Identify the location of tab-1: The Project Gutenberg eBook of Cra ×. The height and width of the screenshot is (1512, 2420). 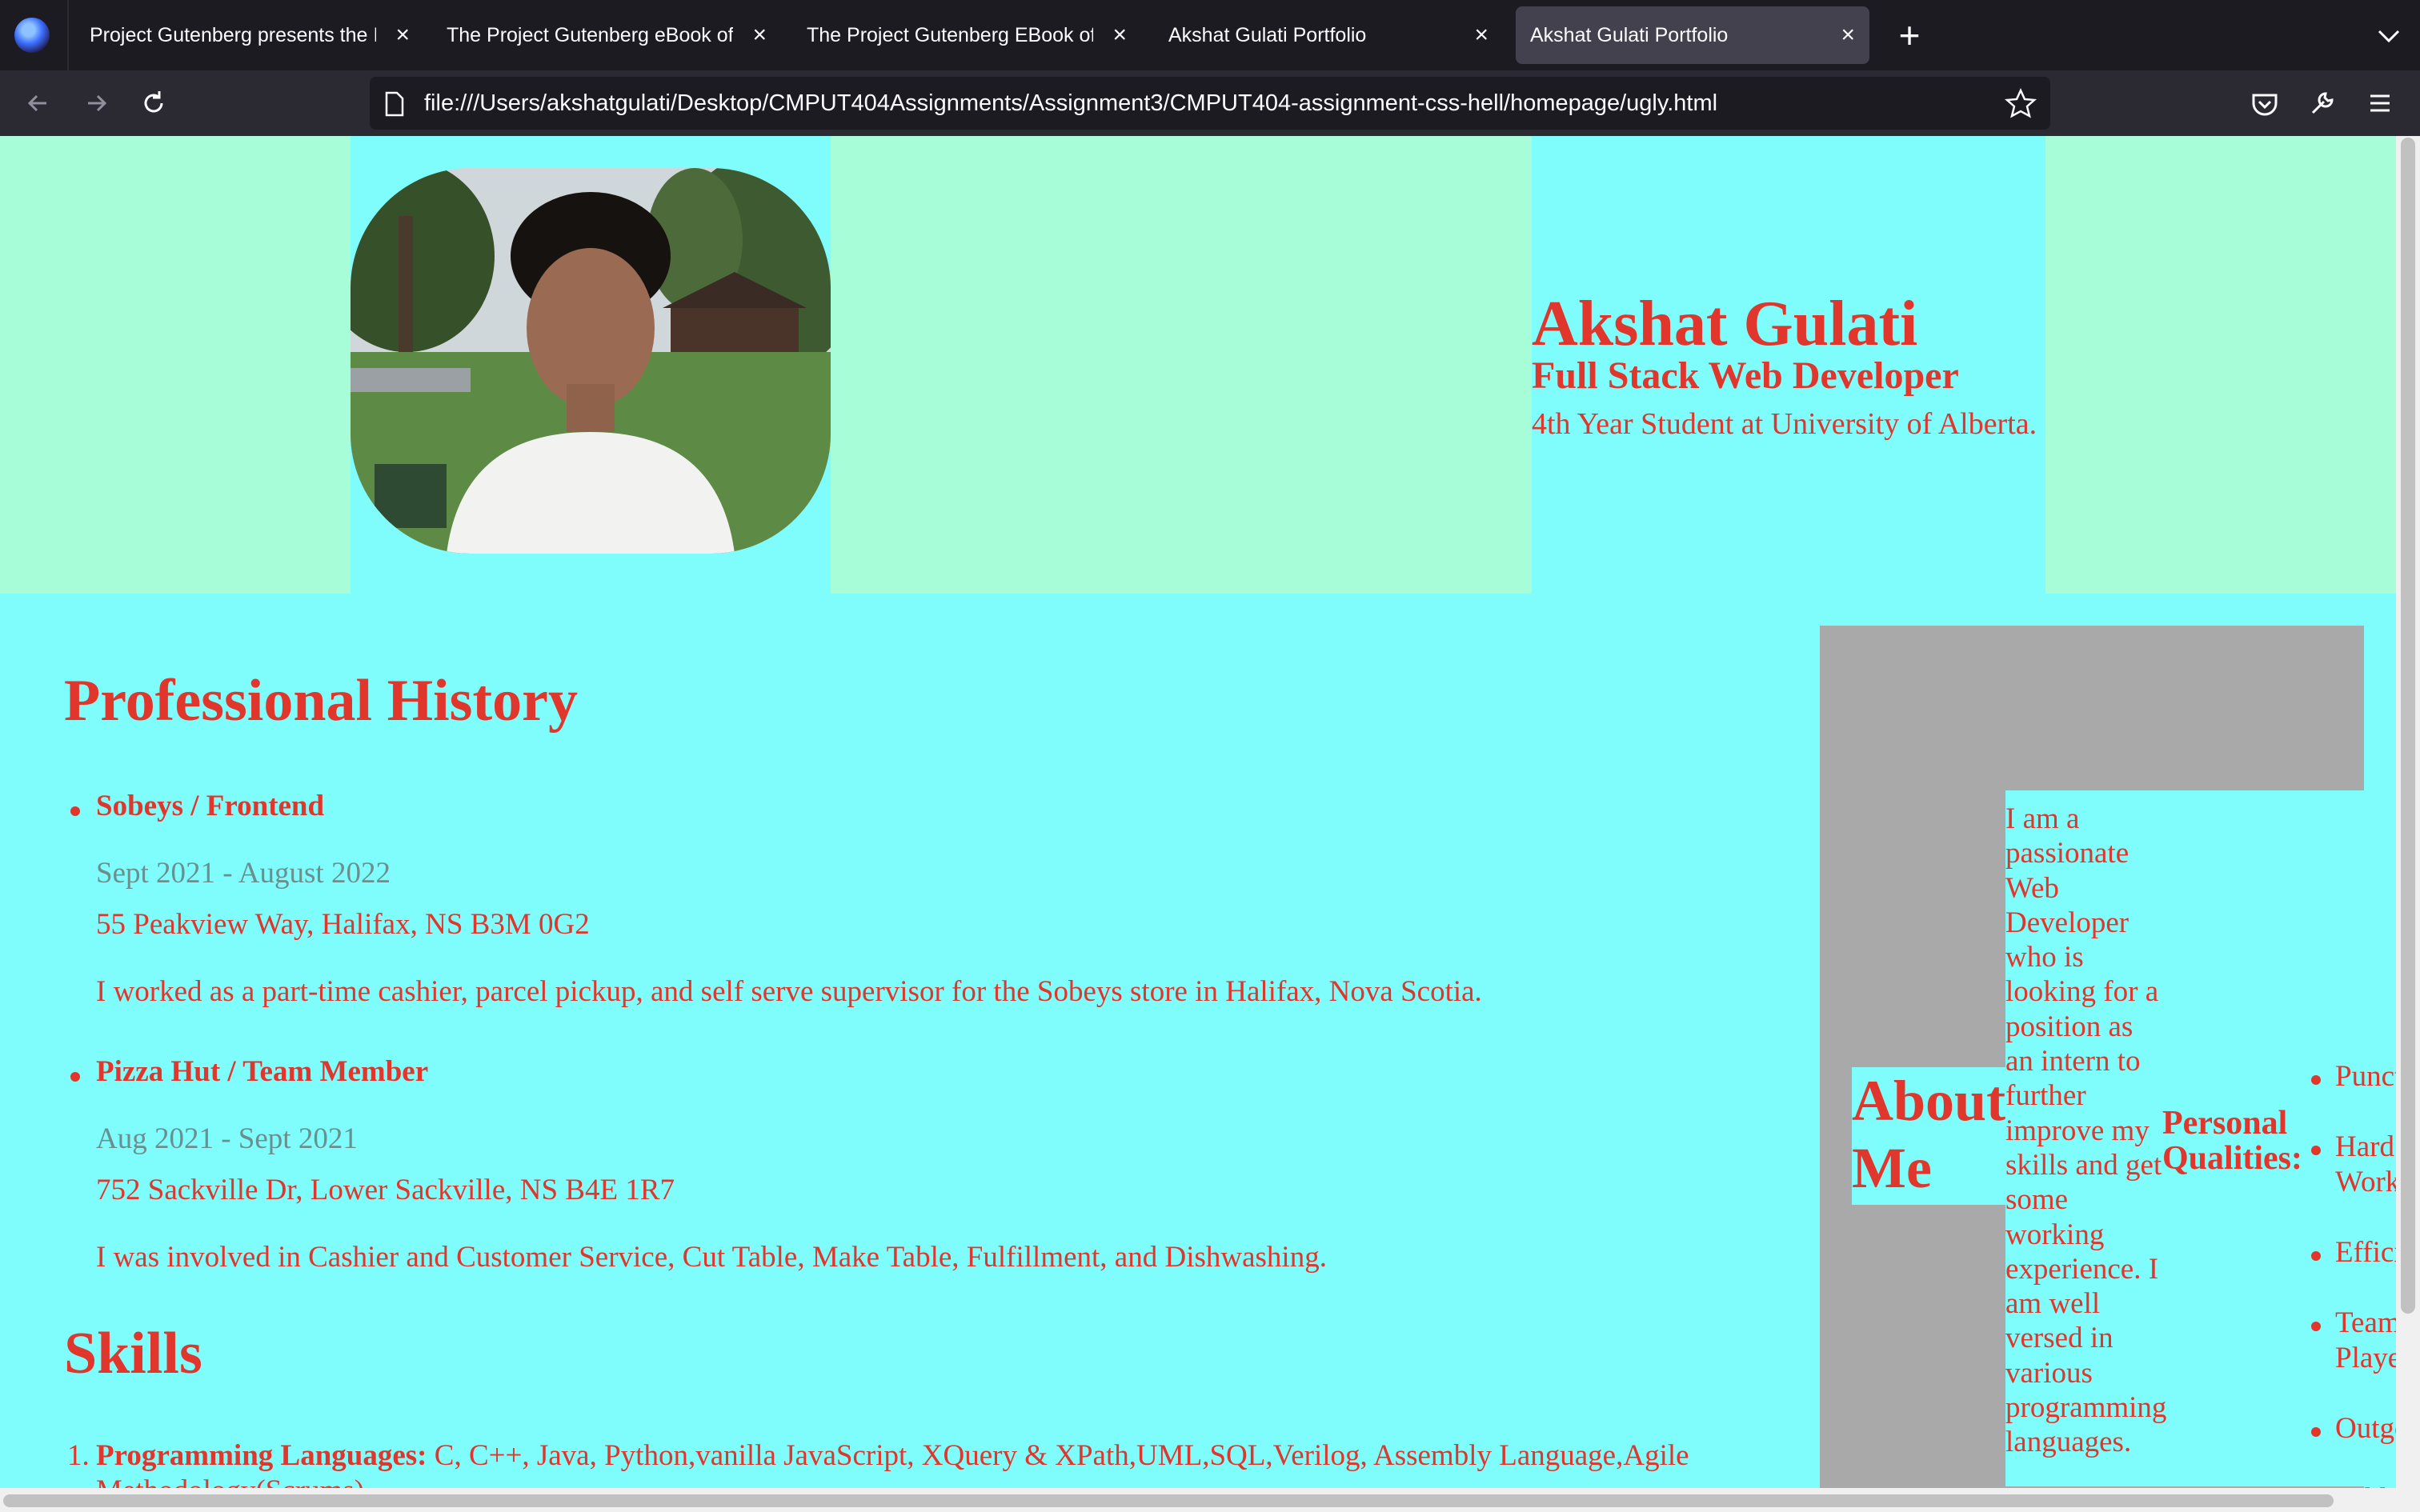
(606, 35).